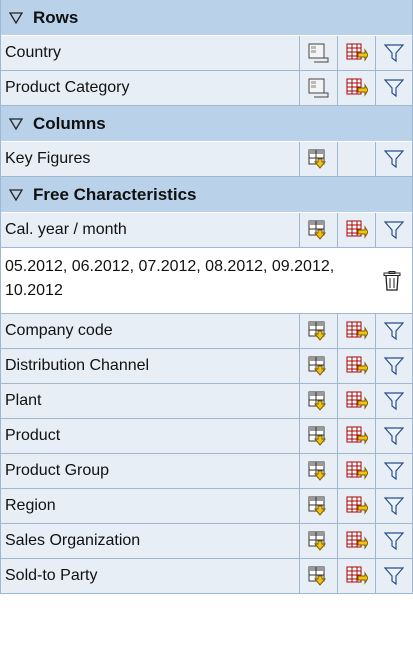  I want to click on row-product-category: Product Category, so click(206, 88).